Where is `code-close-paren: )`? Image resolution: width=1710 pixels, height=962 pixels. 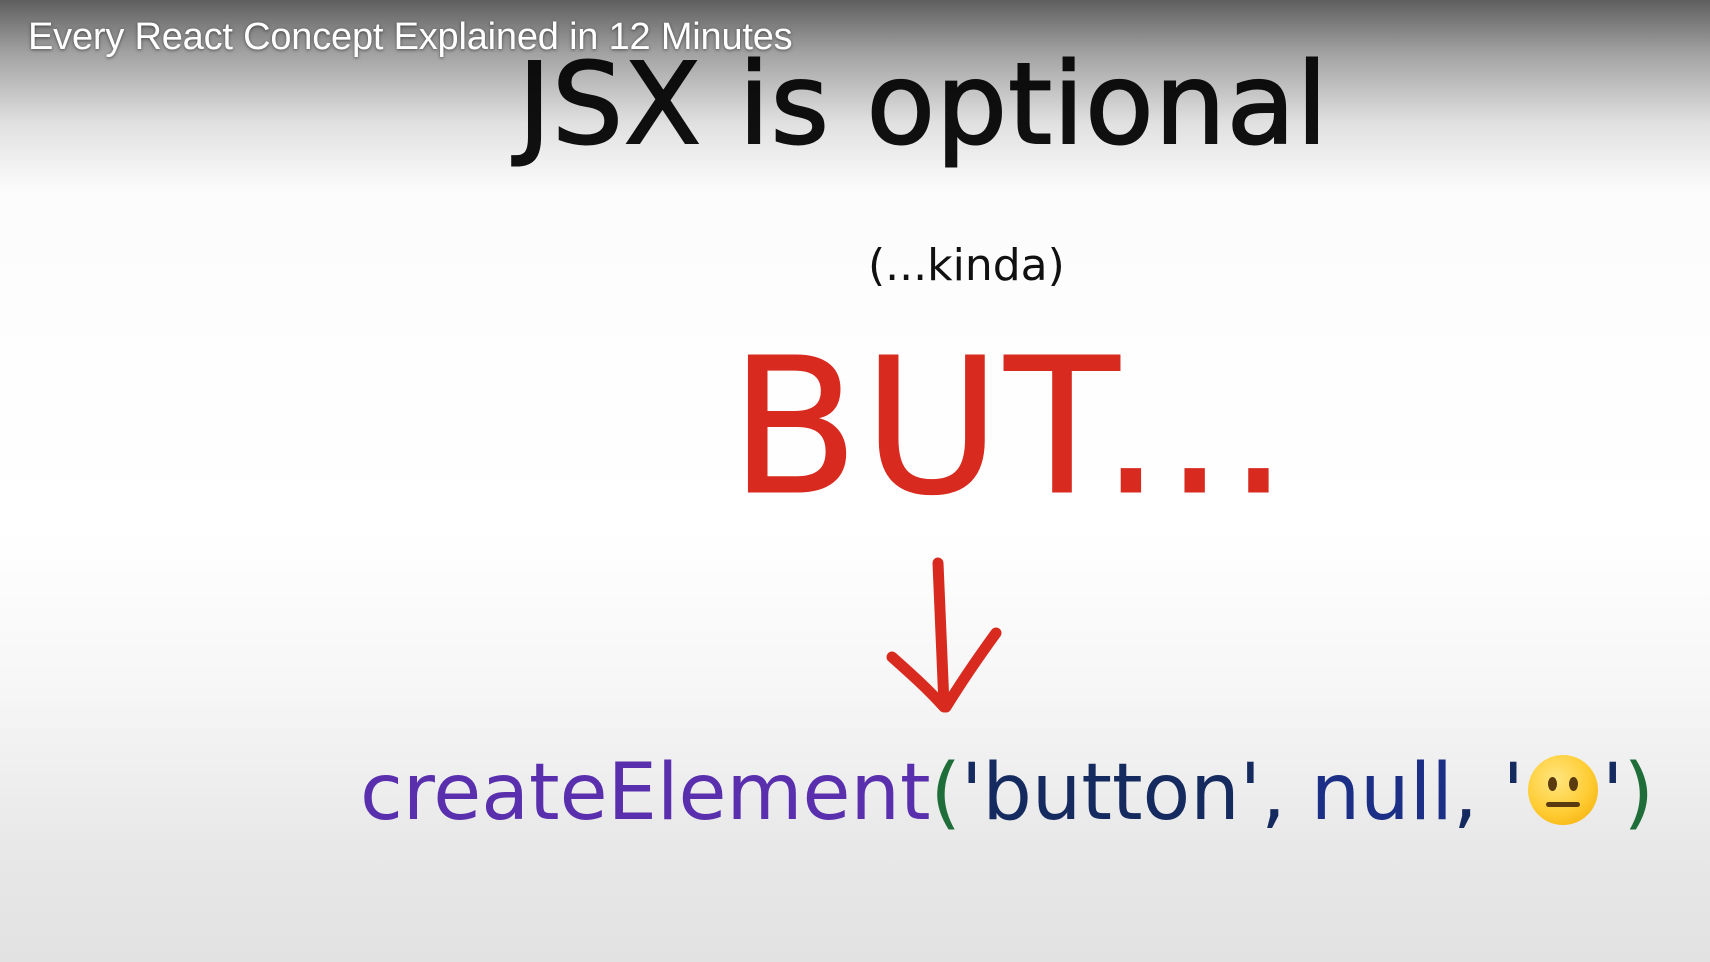 code-close-paren: ) is located at coordinates (1638, 793).